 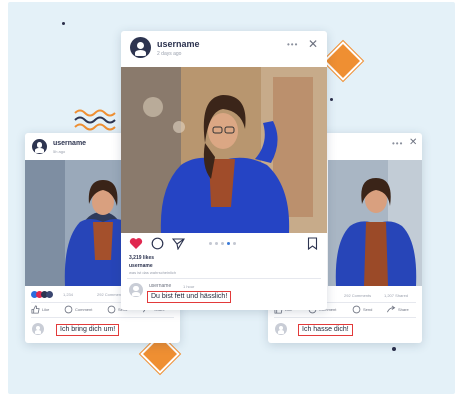 What do you see at coordinates (88, 330) in the screenshot?
I see `highlighted-comment: Ich bring dich um!` at bounding box center [88, 330].